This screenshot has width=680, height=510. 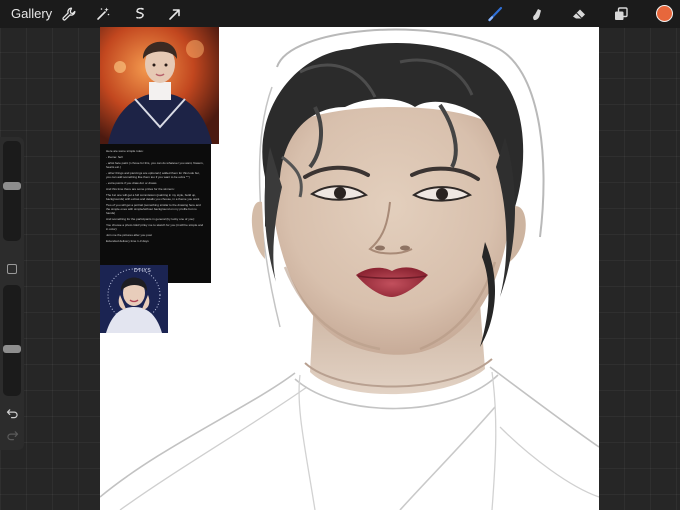 What do you see at coordinates (69, 14) in the screenshot?
I see `wrench-icon` at bounding box center [69, 14].